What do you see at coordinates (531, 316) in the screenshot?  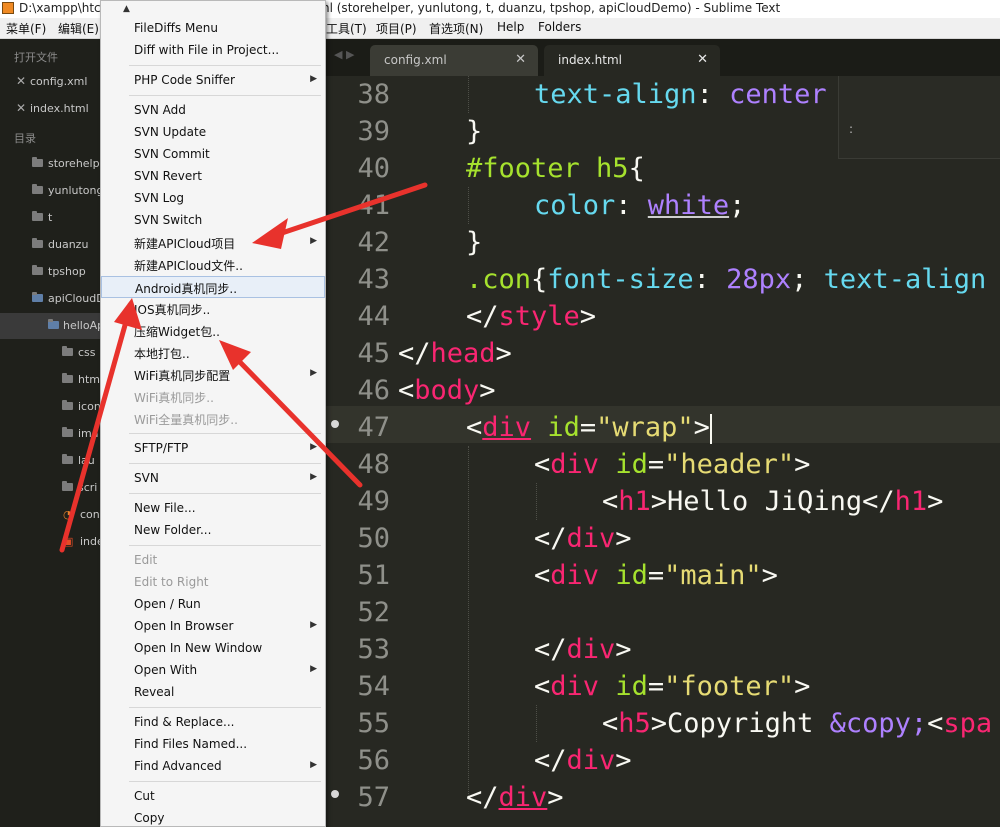 I see `code-line-44: </style>` at bounding box center [531, 316].